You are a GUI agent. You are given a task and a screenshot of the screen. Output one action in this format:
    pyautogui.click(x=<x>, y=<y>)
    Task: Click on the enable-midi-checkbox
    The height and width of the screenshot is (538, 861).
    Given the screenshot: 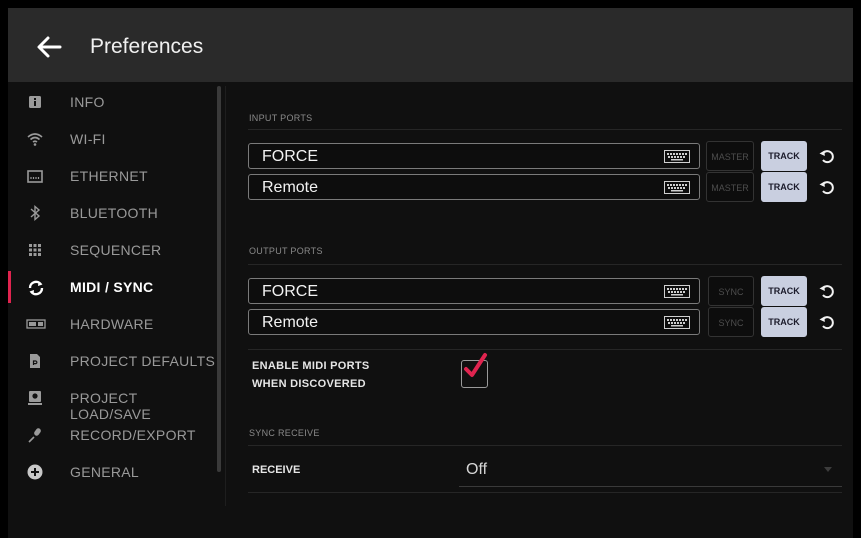 What is the action you would take?
    pyautogui.click(x=474, y=370)
    